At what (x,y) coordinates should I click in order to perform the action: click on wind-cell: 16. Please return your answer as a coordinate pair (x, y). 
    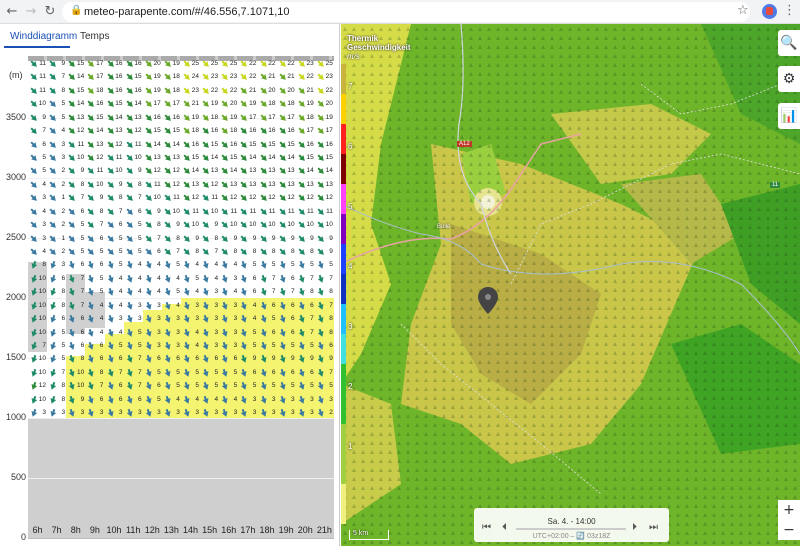
    Looking at the image, I should click on (152, 118).